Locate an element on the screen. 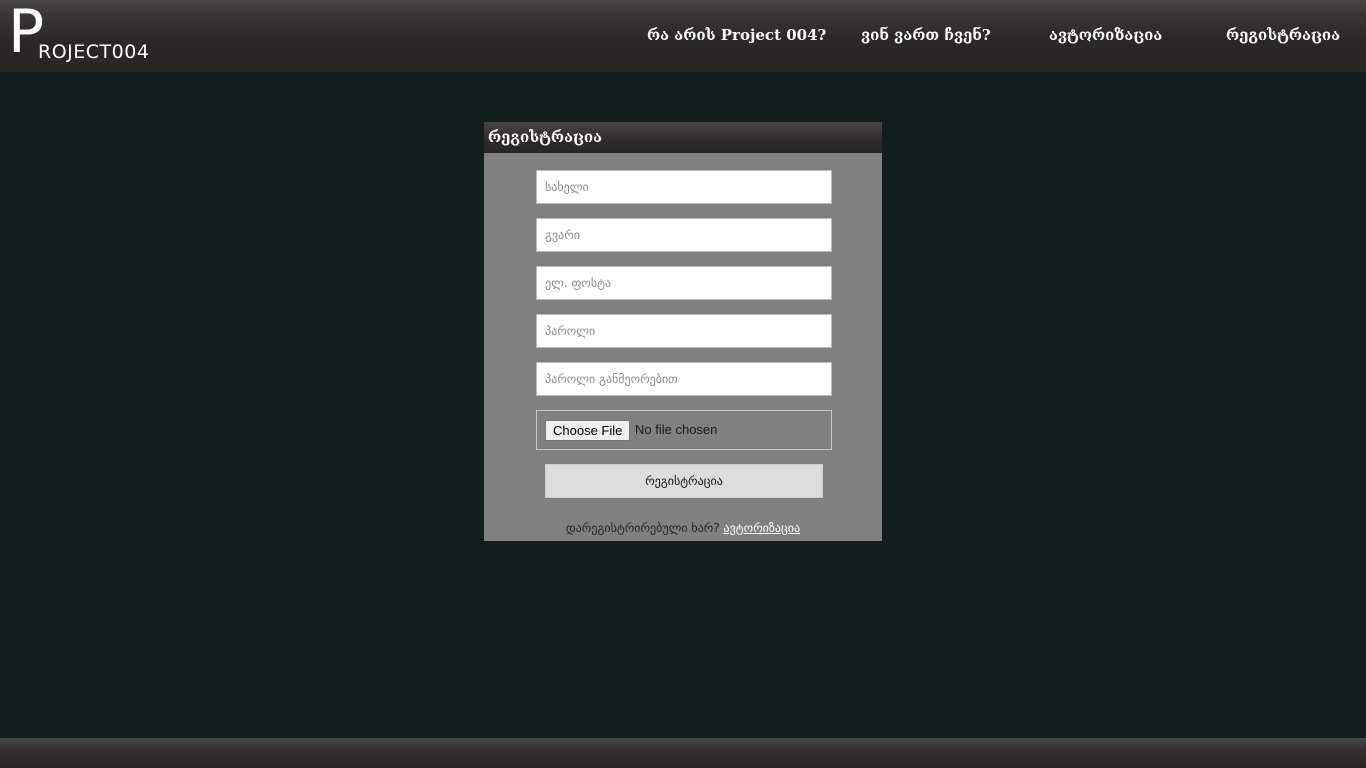 The height and width of the screenshot is (768, 1366). logo-text: ROJECT004 is located at coordinates (94, 52).